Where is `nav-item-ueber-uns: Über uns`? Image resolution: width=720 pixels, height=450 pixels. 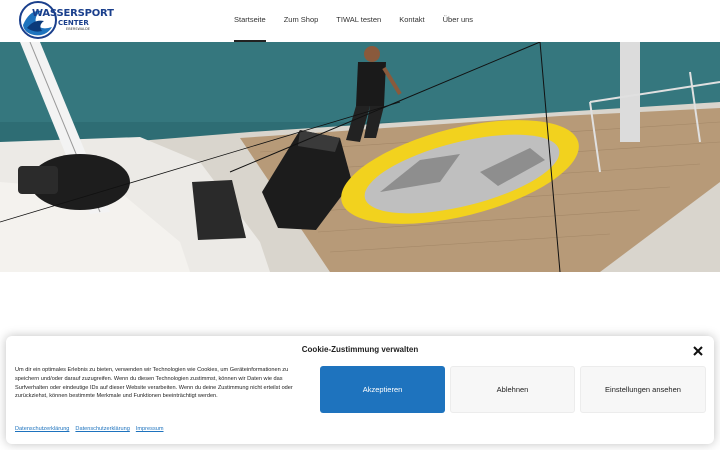 nav-item-ueber-uns: Über uns is located at coordinates (458, 21).